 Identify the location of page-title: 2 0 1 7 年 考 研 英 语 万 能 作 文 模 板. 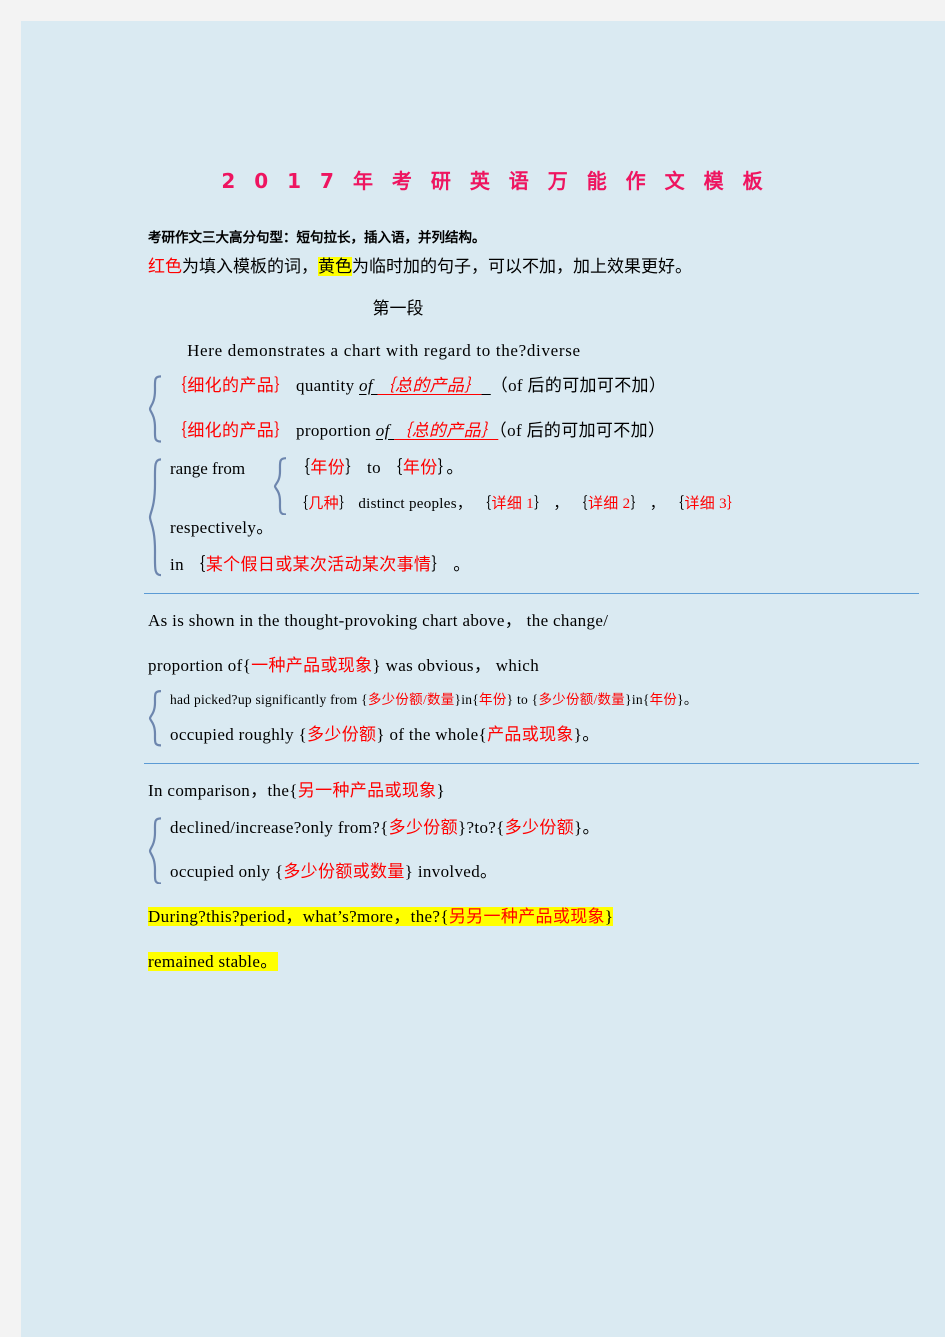
(495, 181).